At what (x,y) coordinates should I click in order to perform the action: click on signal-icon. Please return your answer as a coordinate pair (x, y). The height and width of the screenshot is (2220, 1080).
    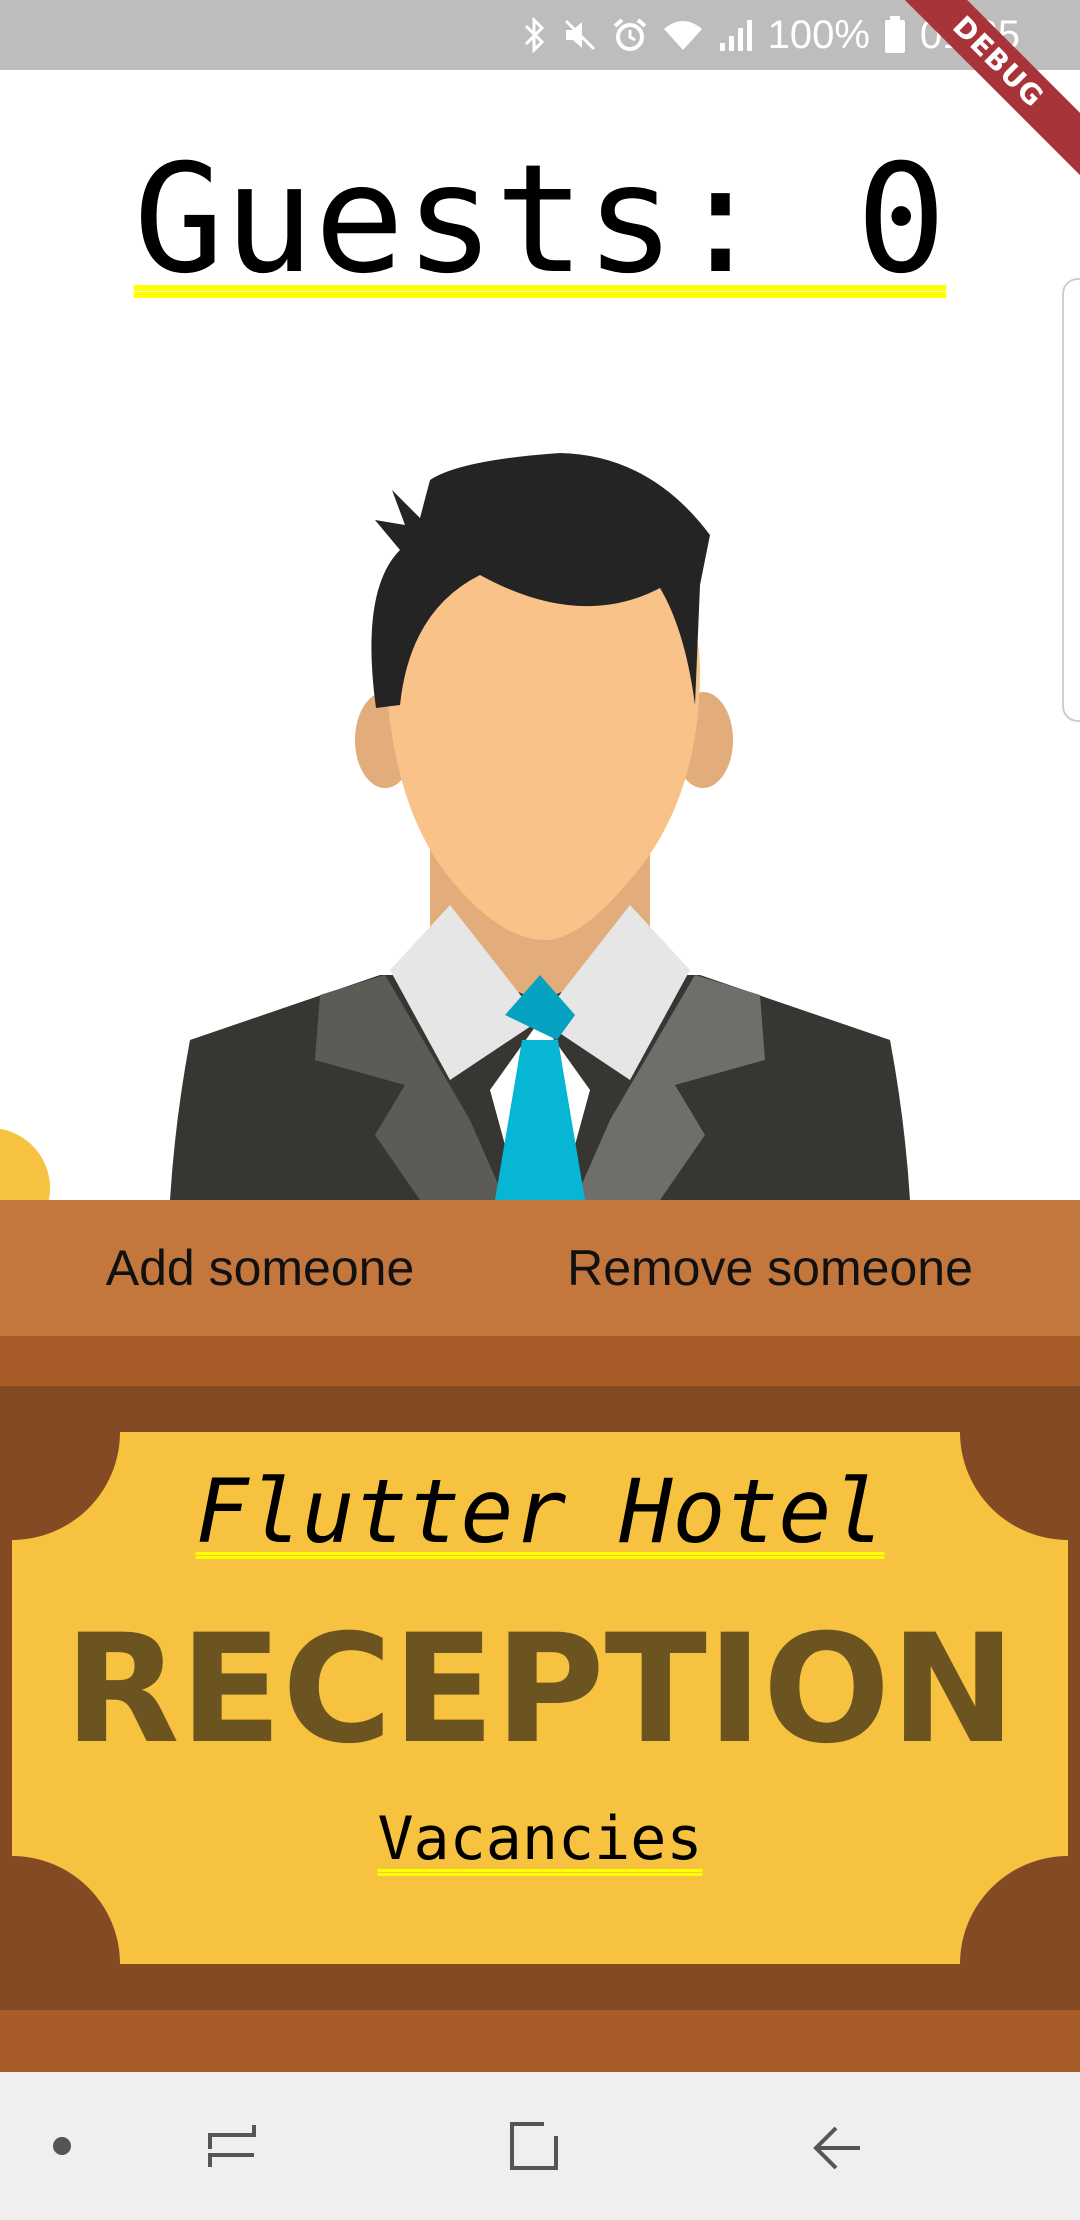
    Looking at the image, I should click on (736, 35).